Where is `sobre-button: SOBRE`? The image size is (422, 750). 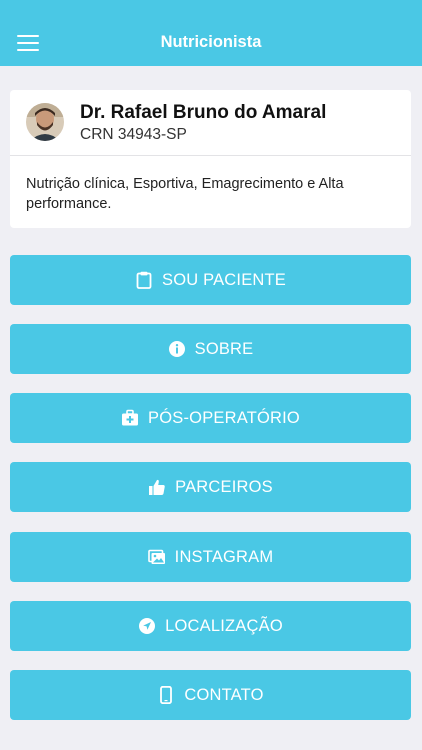 sobre-button: SOBRE is located at coordinates (210, 349).